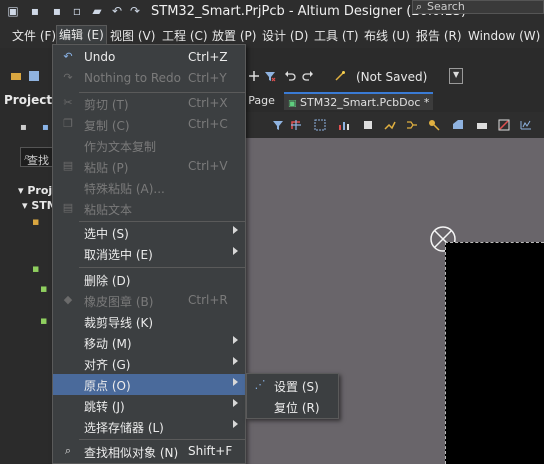 The height and width of the screenshot is (464, 544). Describe the element at coordinates (149, 166) in the screenshot. I see `menu-paste: ▤ 粘贴 (P) Ctrl+V` at that location.